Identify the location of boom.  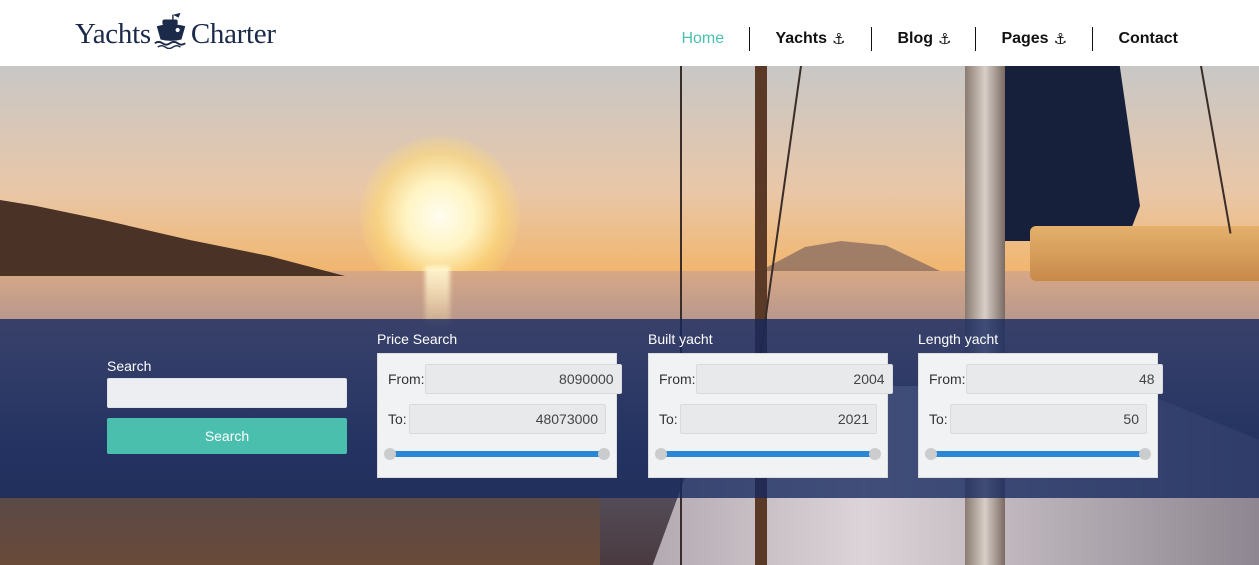
(1144, 253).